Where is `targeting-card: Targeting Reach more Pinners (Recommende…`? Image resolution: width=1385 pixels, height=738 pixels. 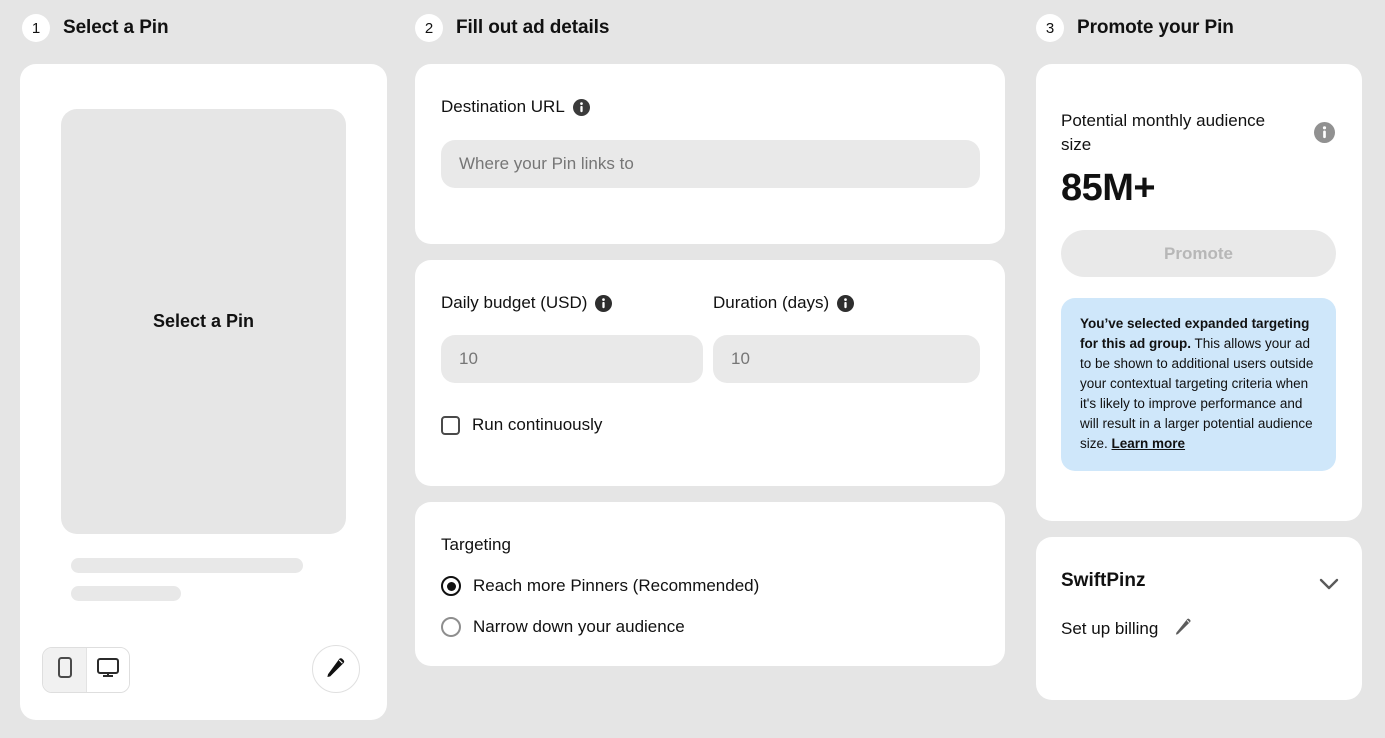 targeting-card: Targeting Reach more Pinners (Recommende… is located at coordinates (710, 584).